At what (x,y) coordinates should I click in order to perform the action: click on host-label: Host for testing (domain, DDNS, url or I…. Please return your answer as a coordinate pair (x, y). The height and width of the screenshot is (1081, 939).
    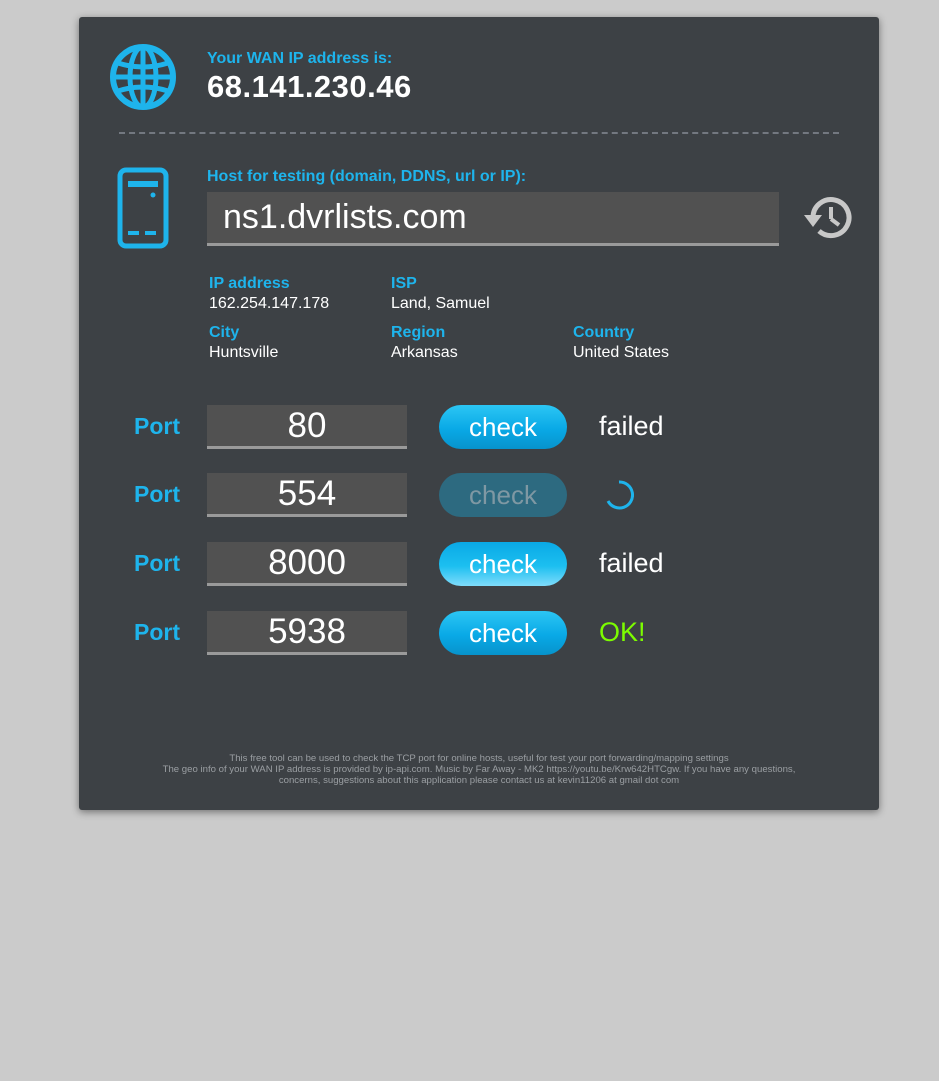
    Looking at the image, I should click on (367, 176).